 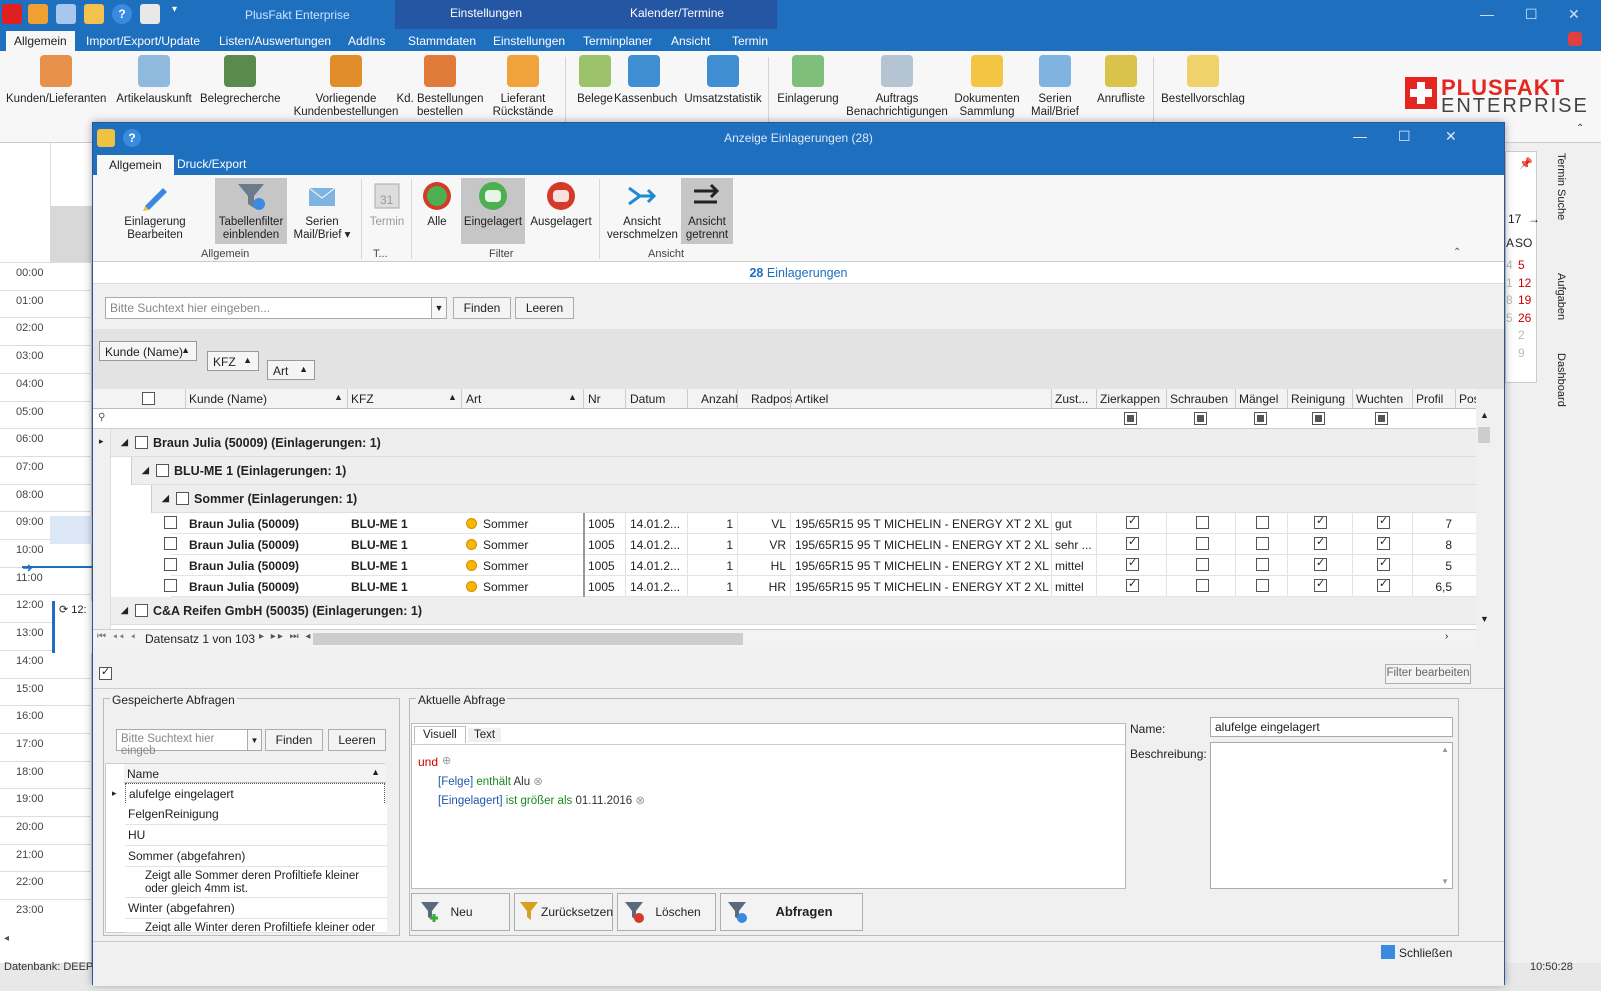 What do you see at coordinates (1574, 14) in the screenshot?
I see `close-icon: ✕` at bounding box center [1574, 14].